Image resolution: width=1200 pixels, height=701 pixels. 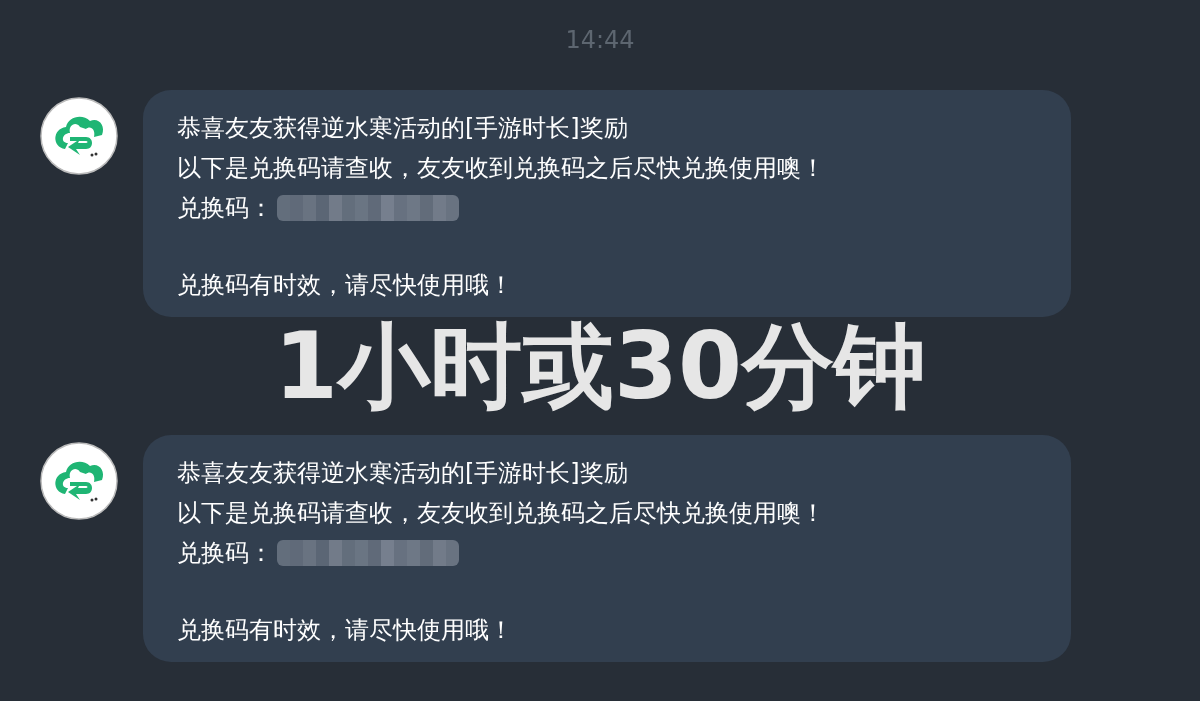 What do you see at coordinates (599, 367) in the screenshot?
I see `overlay-caption: 1小时或30分钟` at bounding box center [599, 367].